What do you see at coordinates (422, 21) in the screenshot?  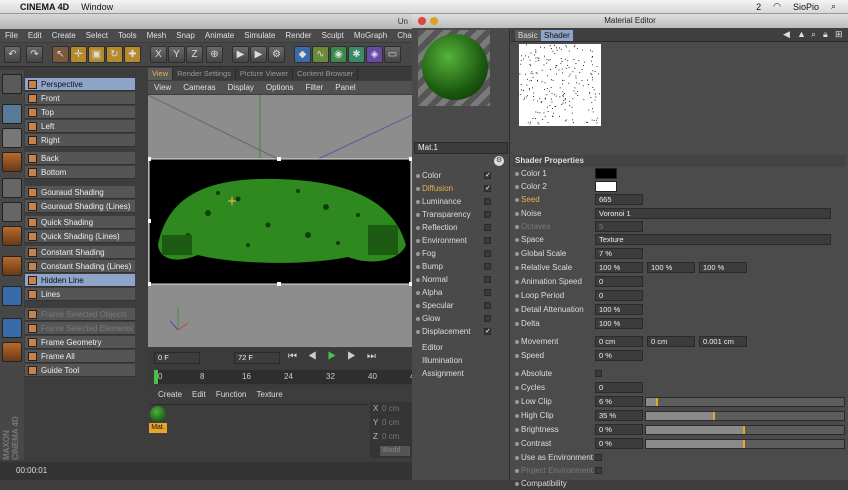 I see `close-icon` at bounding box center [422, 21].